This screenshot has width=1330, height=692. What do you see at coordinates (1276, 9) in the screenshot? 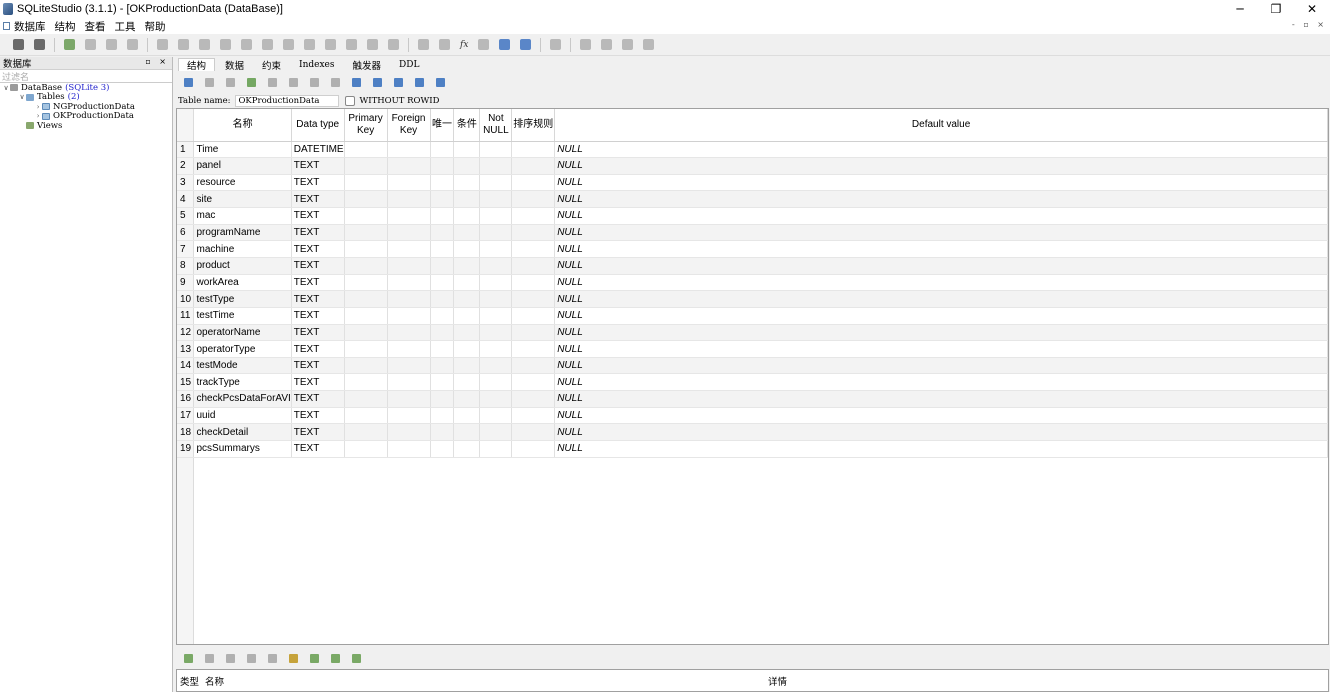
I see `restore-button: ❐` at bounding box center [1276, 9].